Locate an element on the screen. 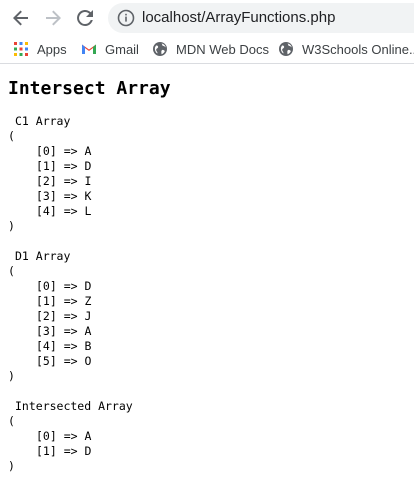  array-label: Intersected Array is located at coordinates (74, 406).